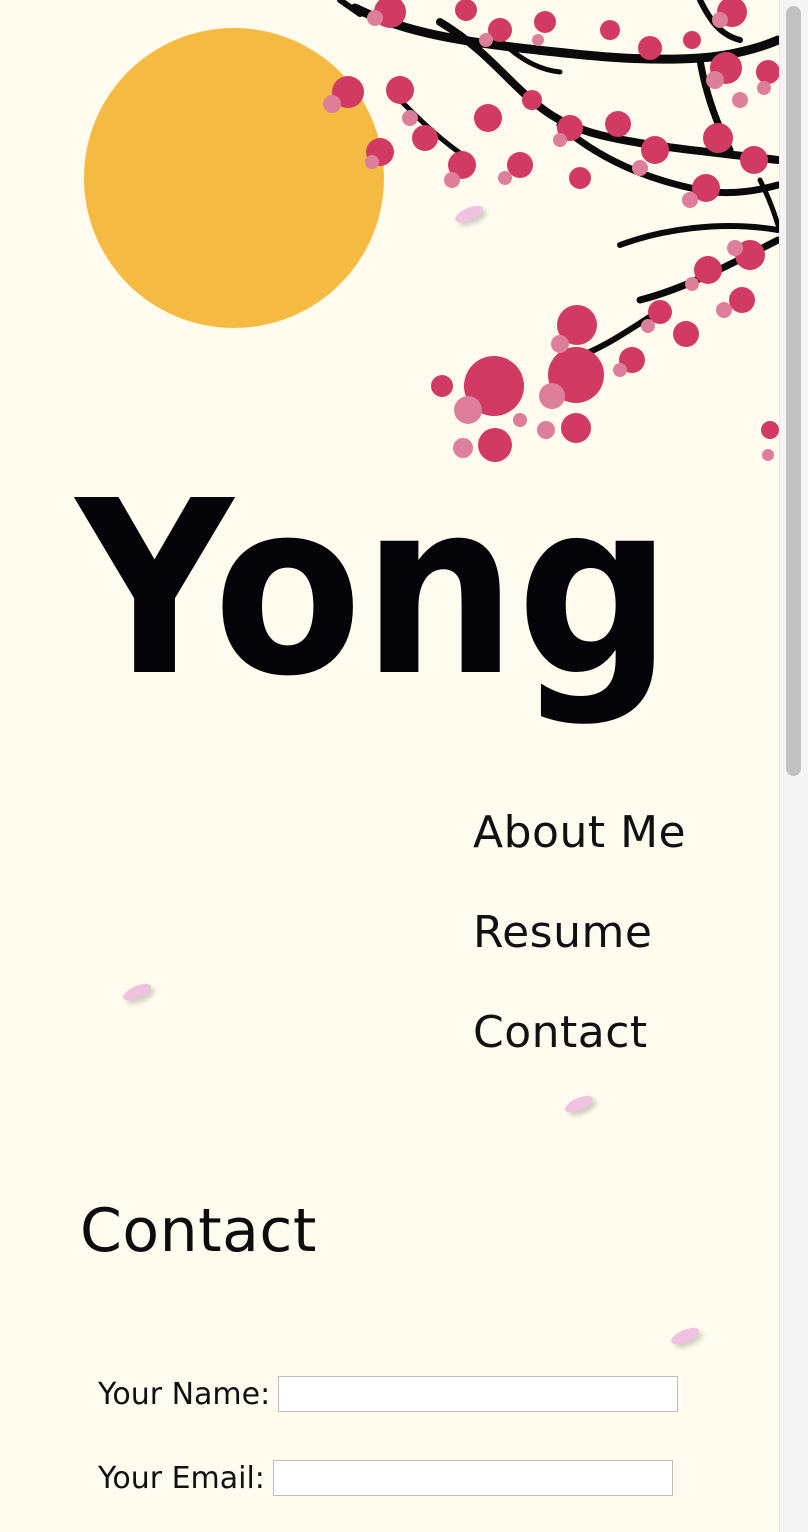 Image resolution: width=808 pixels, height=1532 pixels. I want to click on contact-section-title: Contact, so click(198, 1231).